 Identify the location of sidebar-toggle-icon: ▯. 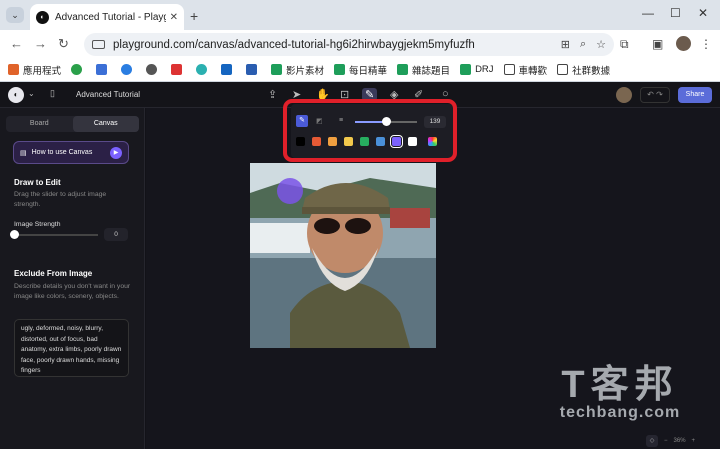
(52, 93).